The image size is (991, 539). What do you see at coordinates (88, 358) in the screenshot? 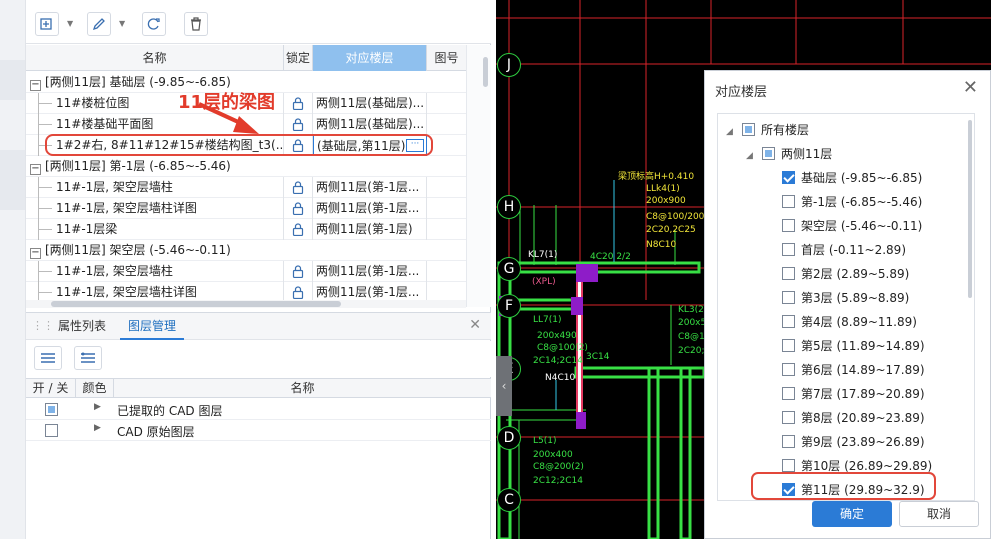
I see `layer-filter-button` at bounding box center [88, 358].